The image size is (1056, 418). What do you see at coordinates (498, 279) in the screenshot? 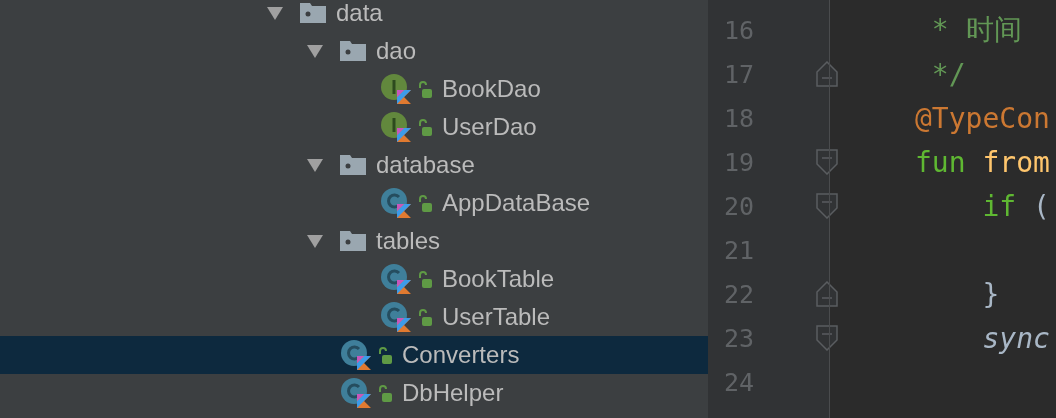
I see `tree-item-label: BookTable` at bounding box center [498, 279].